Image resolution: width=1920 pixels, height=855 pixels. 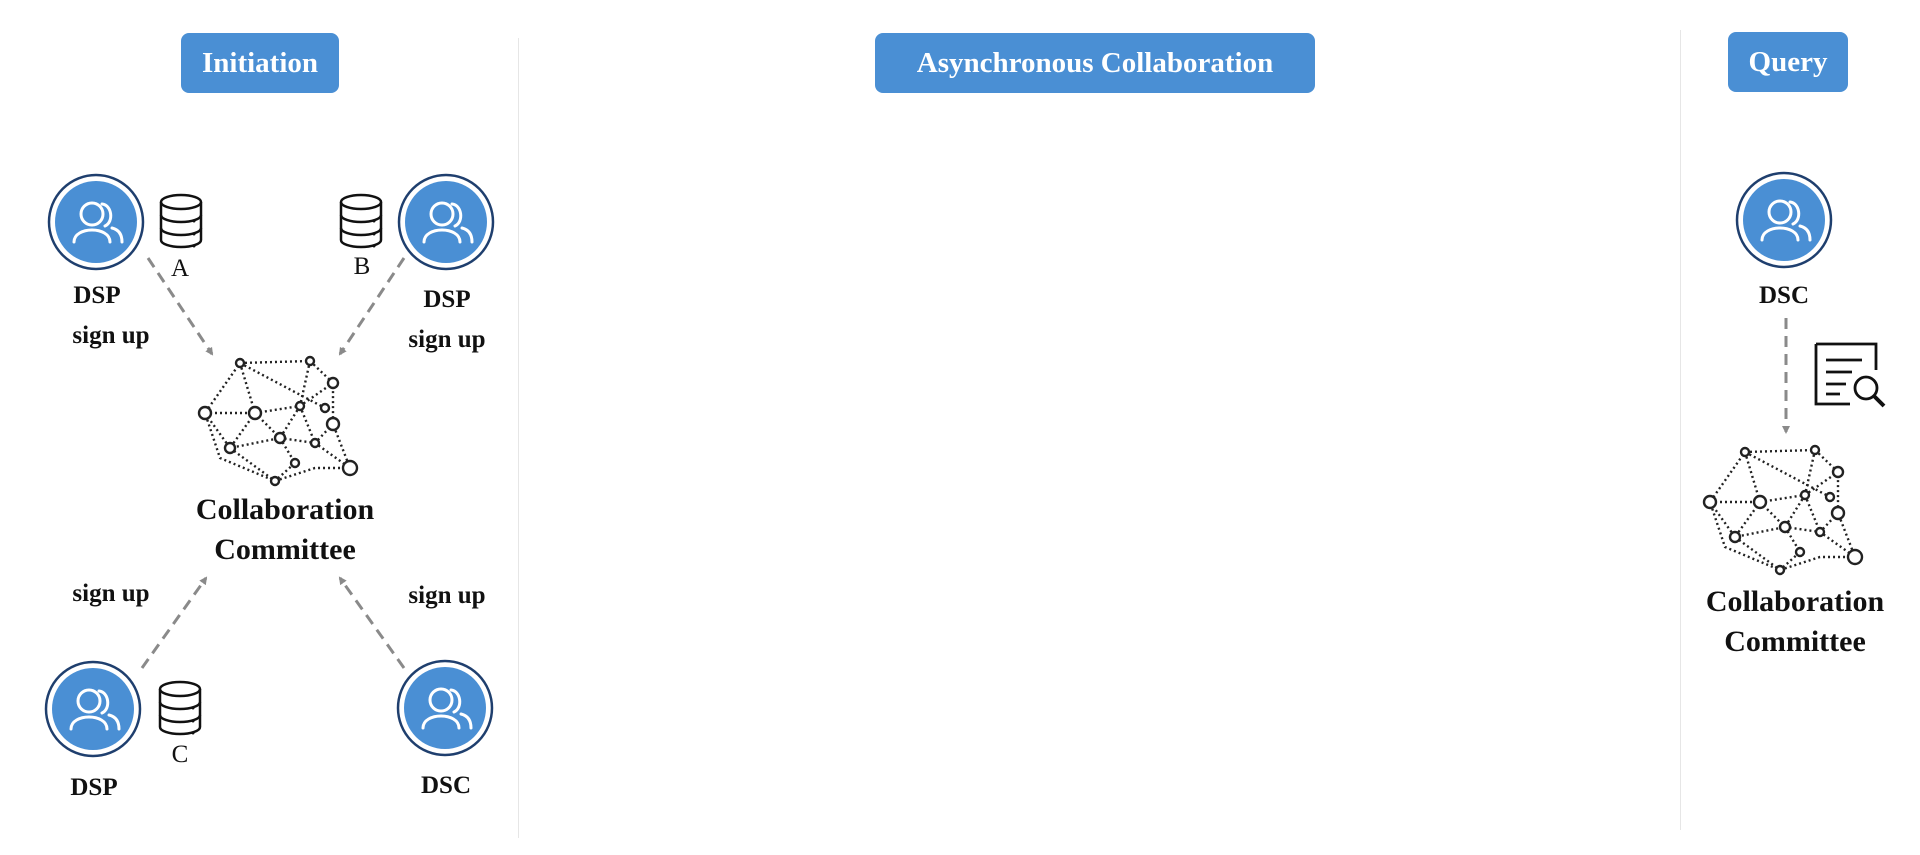 I want to click on query-committee-label-line1: Collaboration, so click(x=1795, y=601).